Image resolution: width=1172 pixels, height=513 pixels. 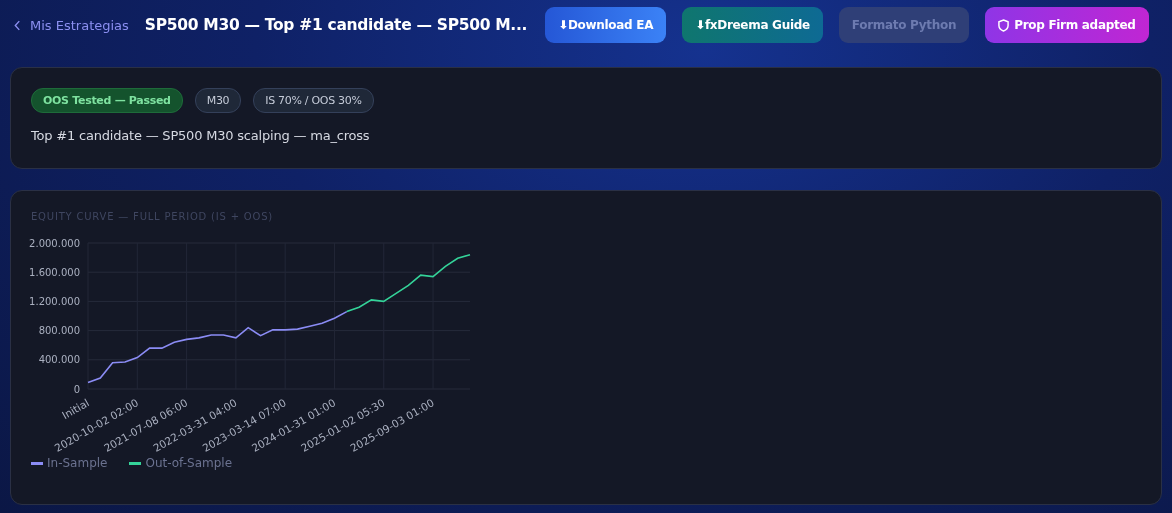 What do you see at coordinates (54, 301) in the screenshot?
I see `y-axis-label: 1.200.000` at bounding box center [54, 301].